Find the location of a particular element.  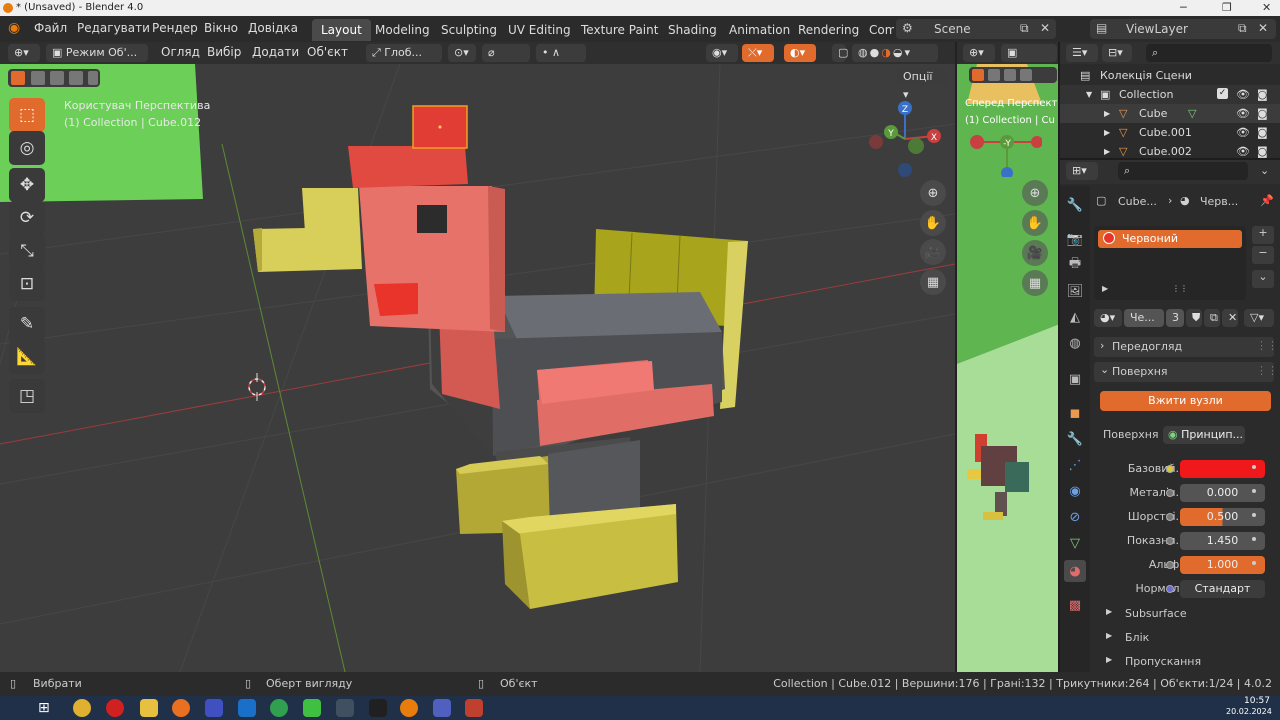

tab-layout: Layout is located at coordinates (341, 30).